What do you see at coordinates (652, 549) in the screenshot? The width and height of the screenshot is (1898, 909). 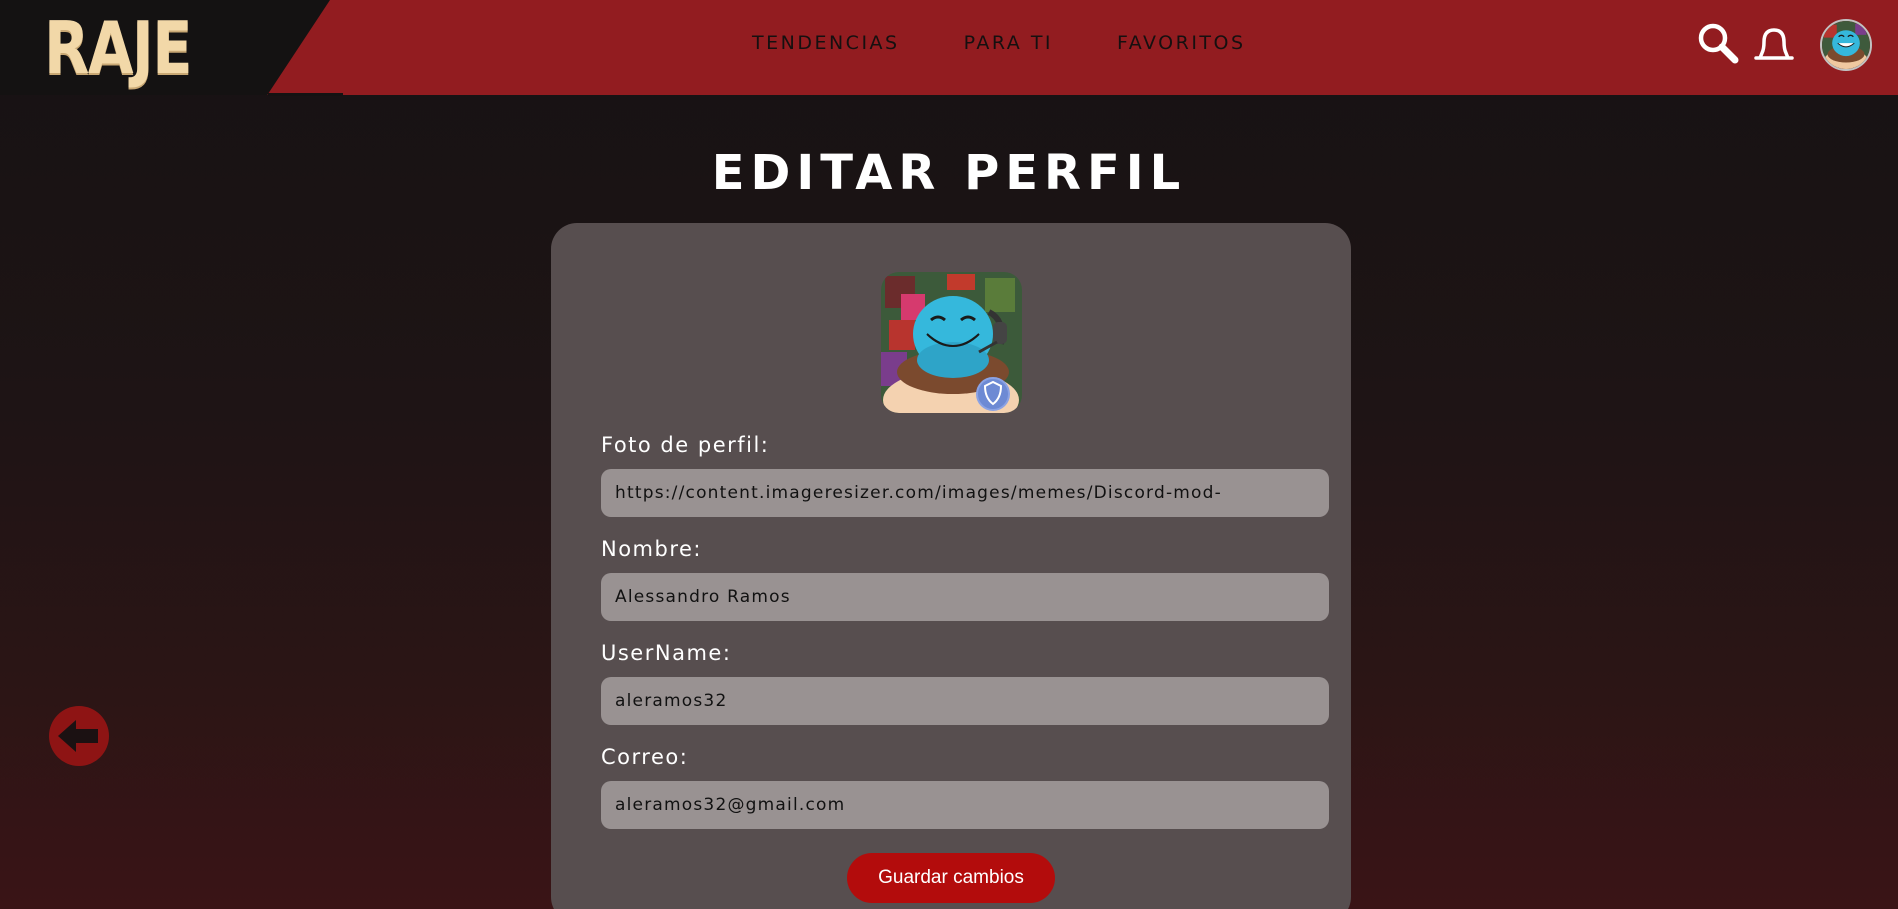 I see `name-label: Nombre:` at bounding box center [652, 549].